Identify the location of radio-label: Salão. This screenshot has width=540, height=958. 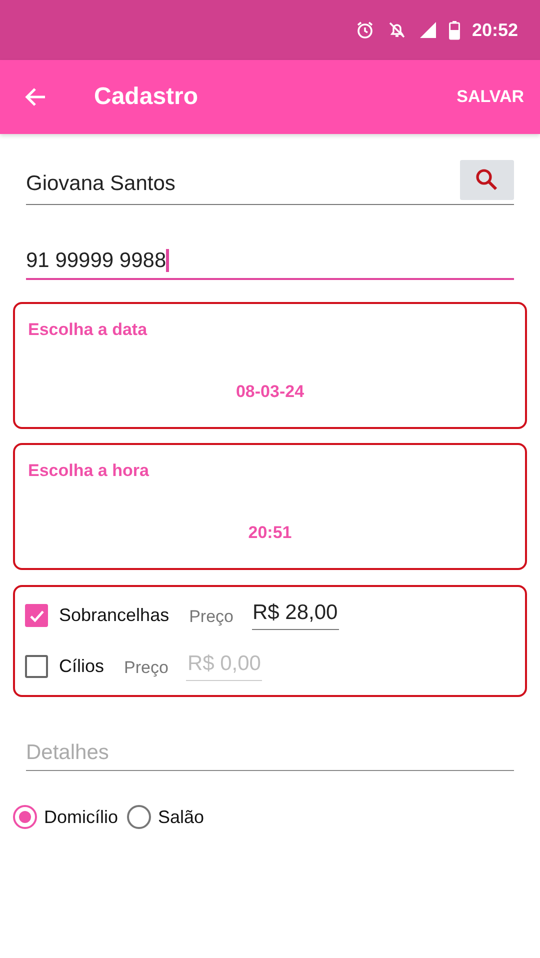
(181, 817).